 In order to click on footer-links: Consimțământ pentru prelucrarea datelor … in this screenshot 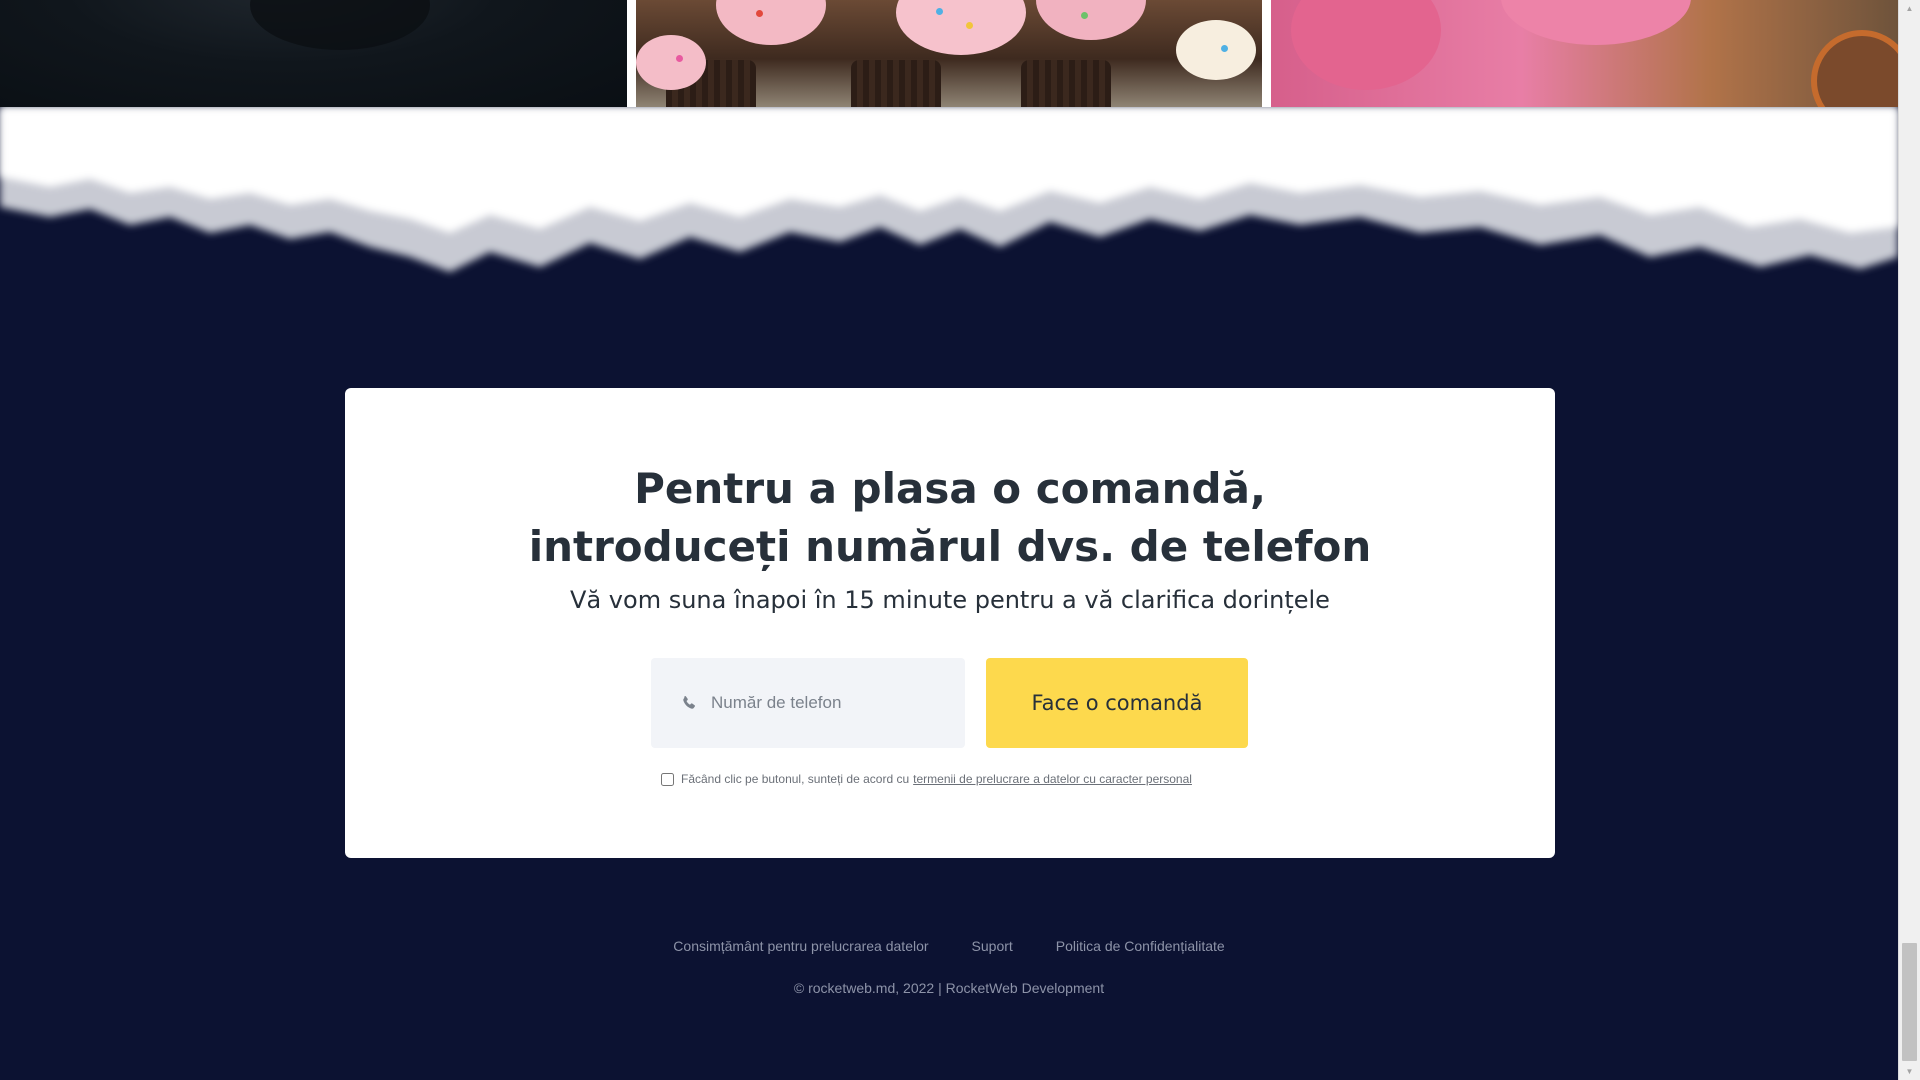, I will do `click(949, 946)`.